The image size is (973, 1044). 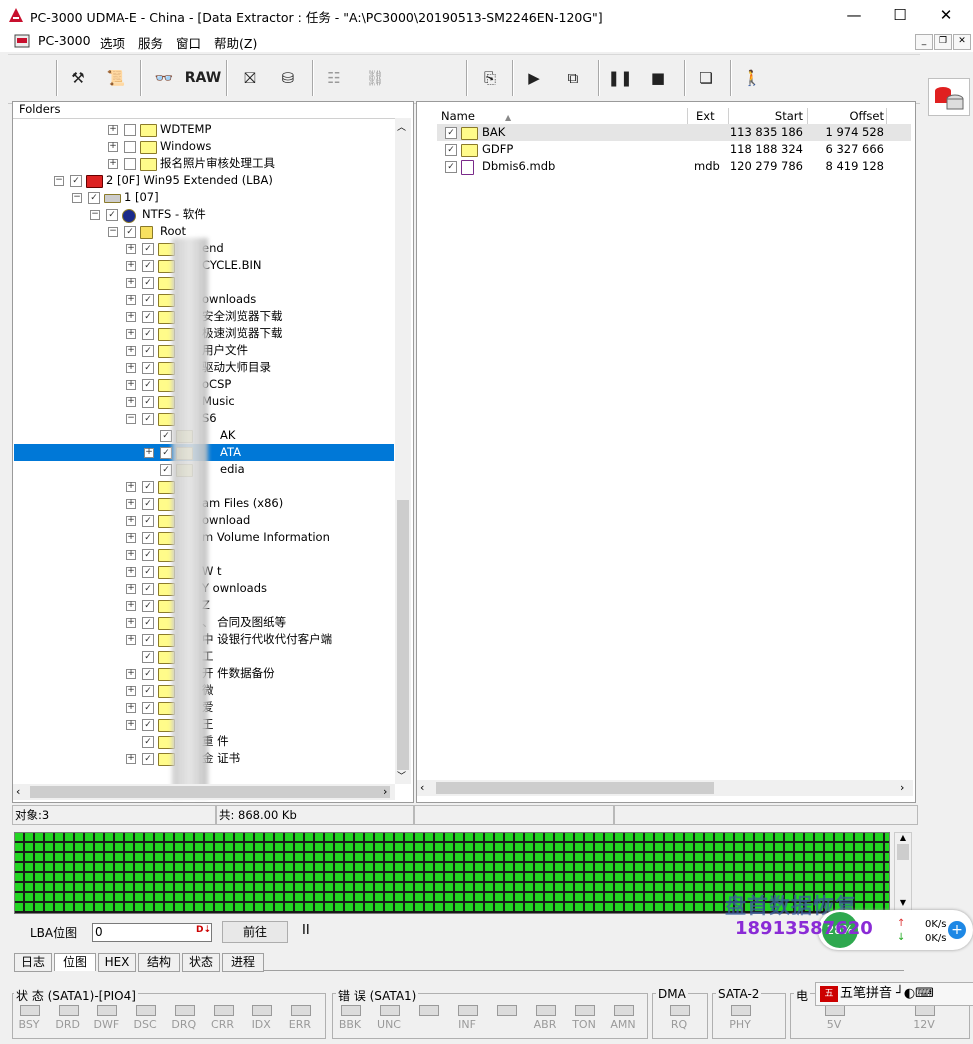 What do you see at coordinates (768, 116) in the screenshot?
I see `column-header-start: Start` at bounding box center [768, 116].